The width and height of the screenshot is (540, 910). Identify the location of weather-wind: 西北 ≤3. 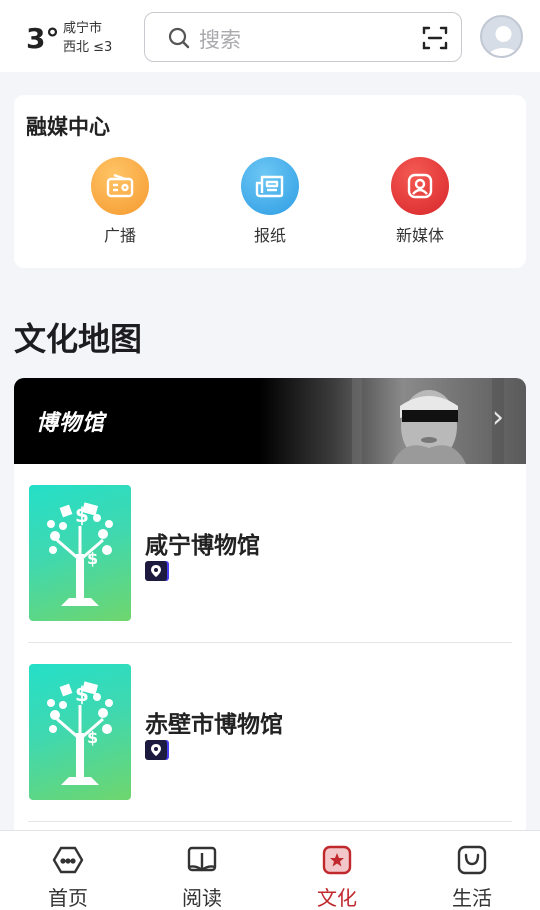
(88, 47).